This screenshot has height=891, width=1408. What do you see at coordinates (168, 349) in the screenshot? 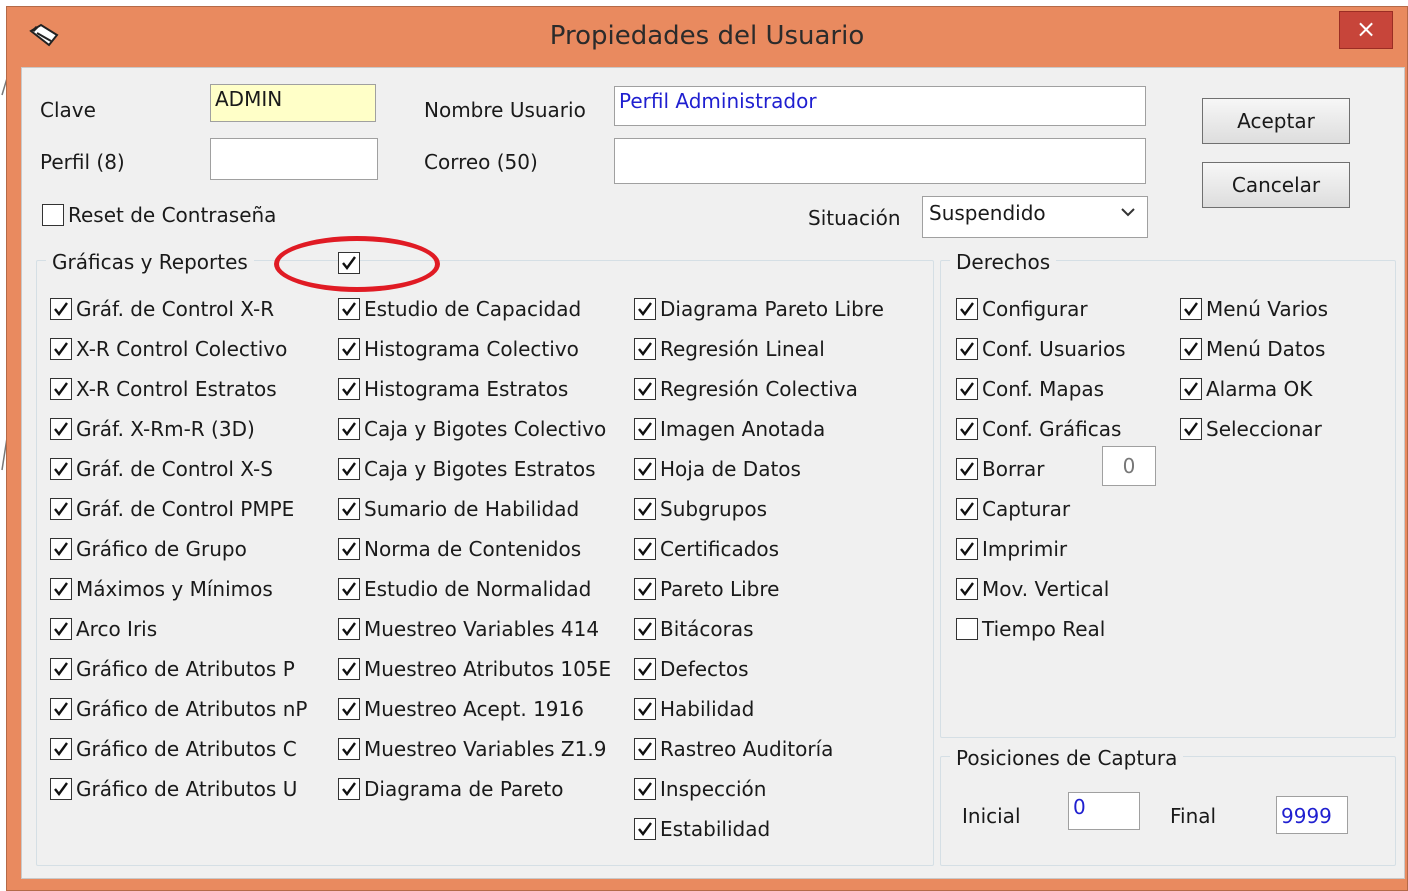
I see `option-checkbox: X-R Control Colectivo` at bounding box center [168, 349].